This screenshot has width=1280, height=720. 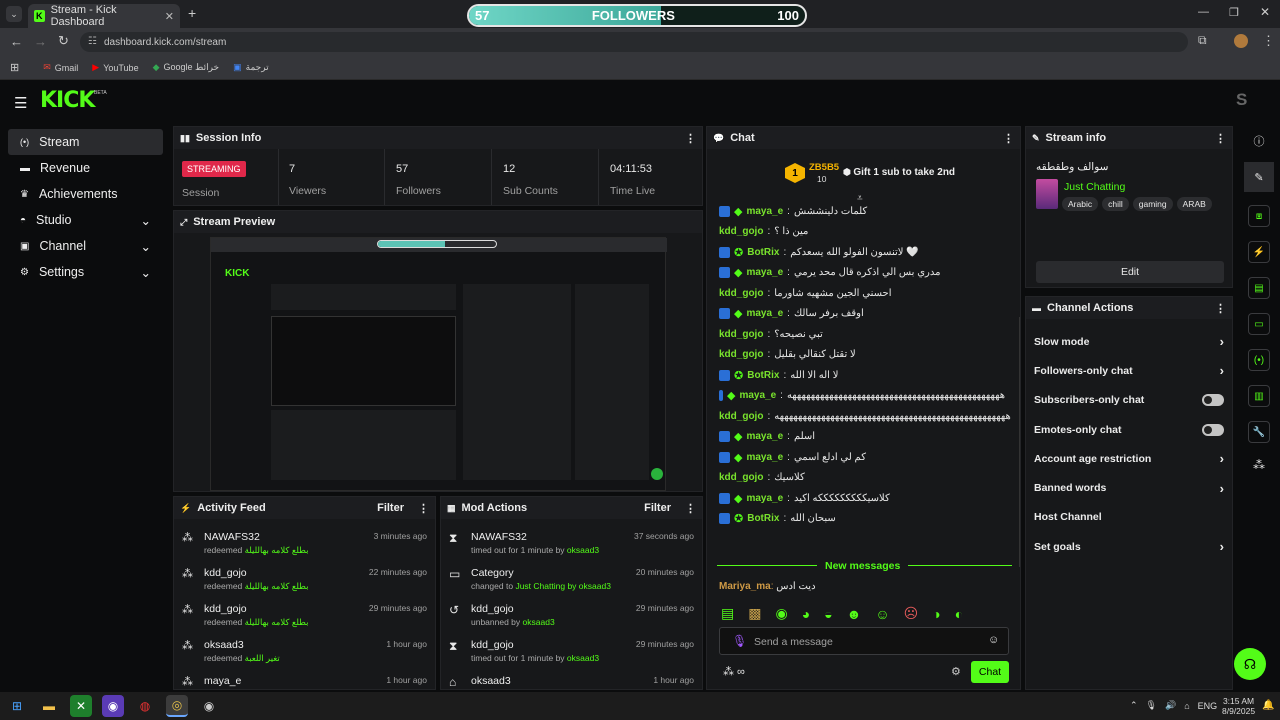 I want to click on mod-filter-button: Filter, so click(x=657, y=508).